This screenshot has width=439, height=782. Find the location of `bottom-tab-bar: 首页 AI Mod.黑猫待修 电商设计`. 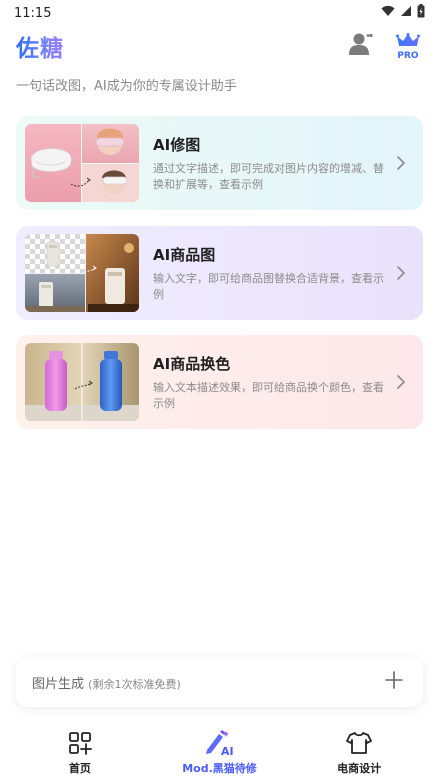

bottom-tab-bar: 首页 AI Mod.黑猫待修 电商设计 is located at coordinates (219, 752).